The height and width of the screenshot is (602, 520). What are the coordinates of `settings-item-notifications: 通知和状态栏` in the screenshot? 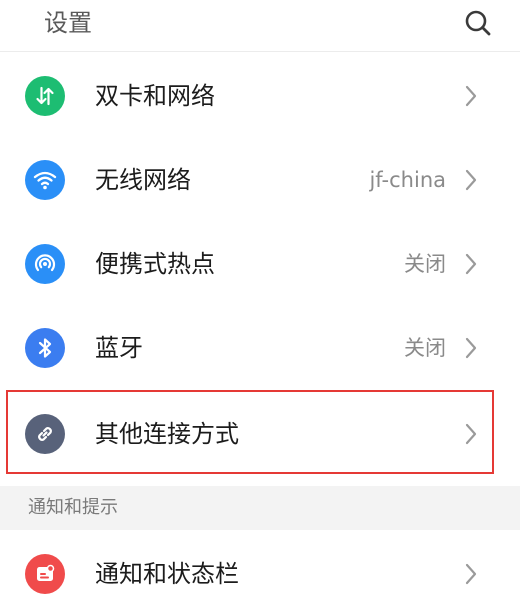 It's located at (260, 567).